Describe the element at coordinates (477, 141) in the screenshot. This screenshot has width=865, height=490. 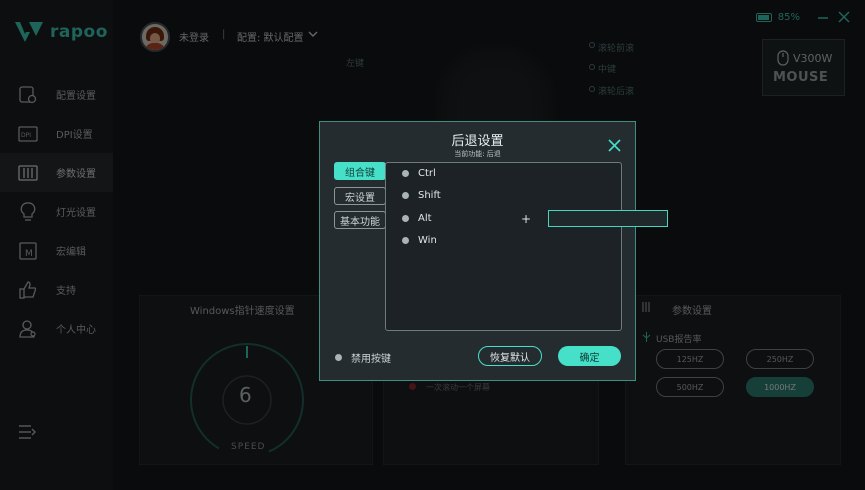
I see `dialog-title: 后退设置` at that location.